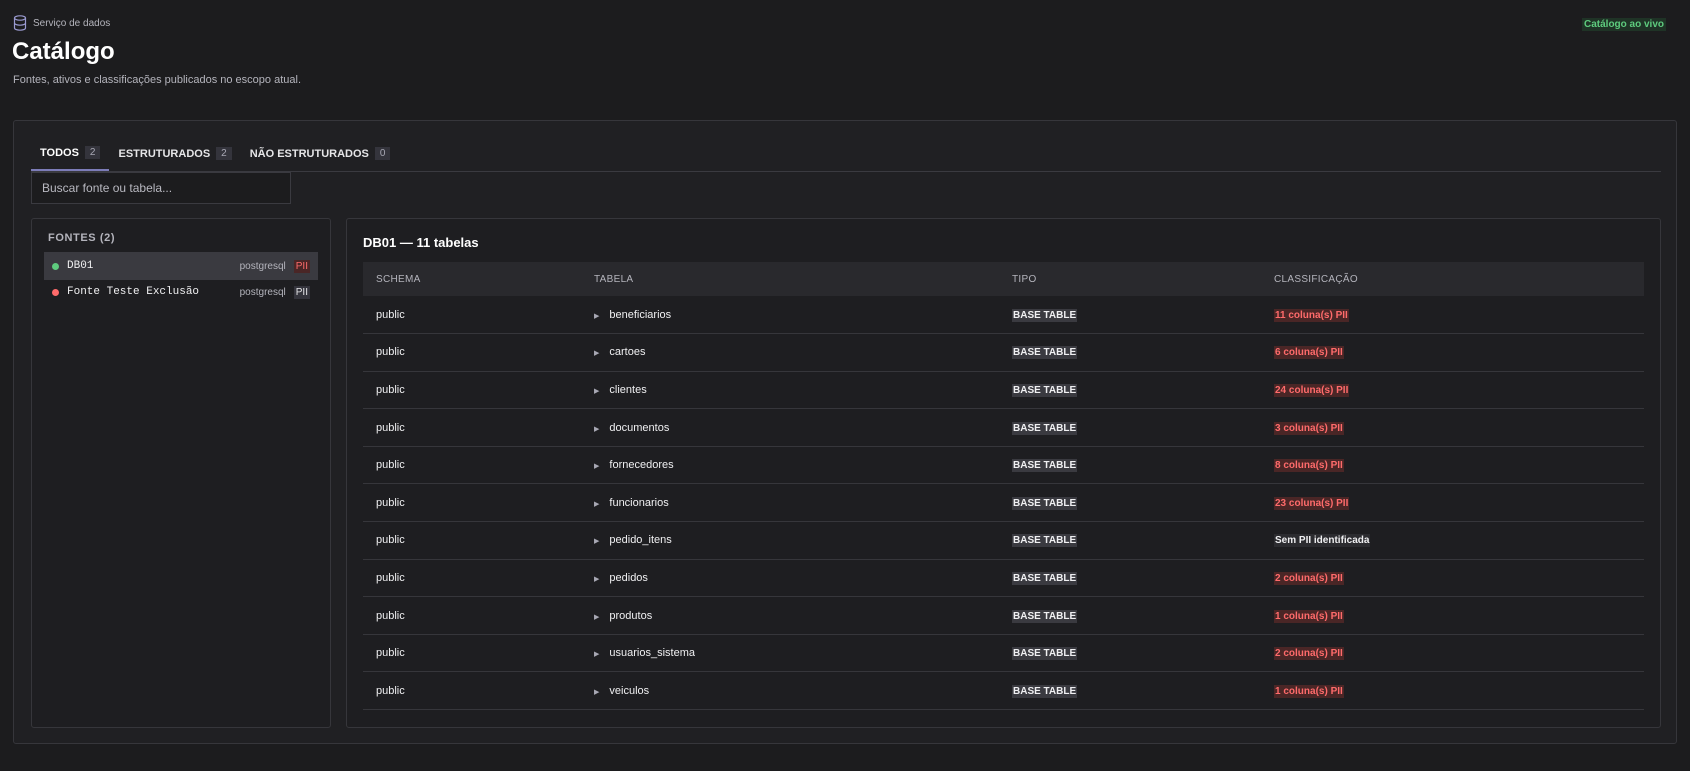 The width and height of the screenshot is (1690, 771). What do you see at coordinates (161, 188) in the screenshot?
I see `search-input` at bounding box center [161, 188].